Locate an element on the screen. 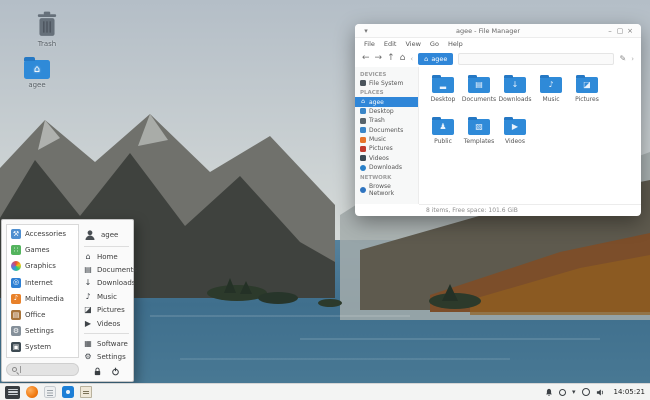 The image size is (650, 400). window-menu-icon: ▾ is located at coordinates (366, 31).